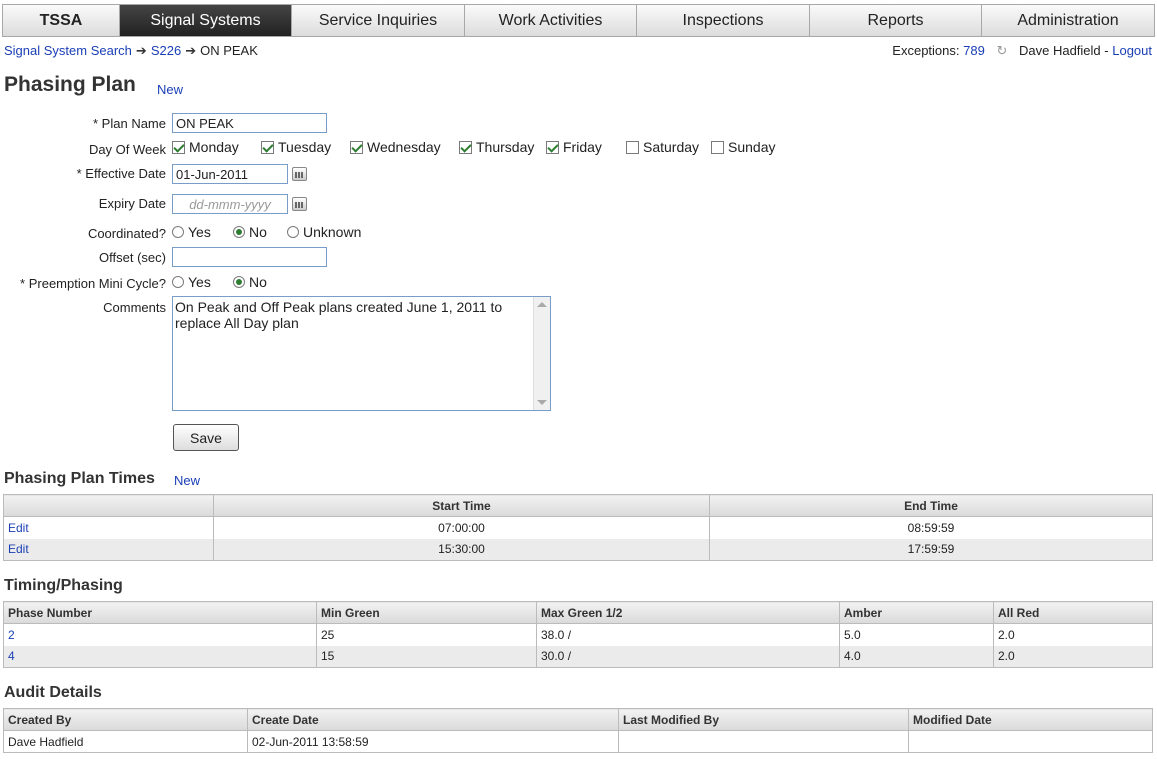 The height and width of the screenshot is (760, 1157). I want to click on breadcrumb-current: ON PEAK, so click(229, 50).